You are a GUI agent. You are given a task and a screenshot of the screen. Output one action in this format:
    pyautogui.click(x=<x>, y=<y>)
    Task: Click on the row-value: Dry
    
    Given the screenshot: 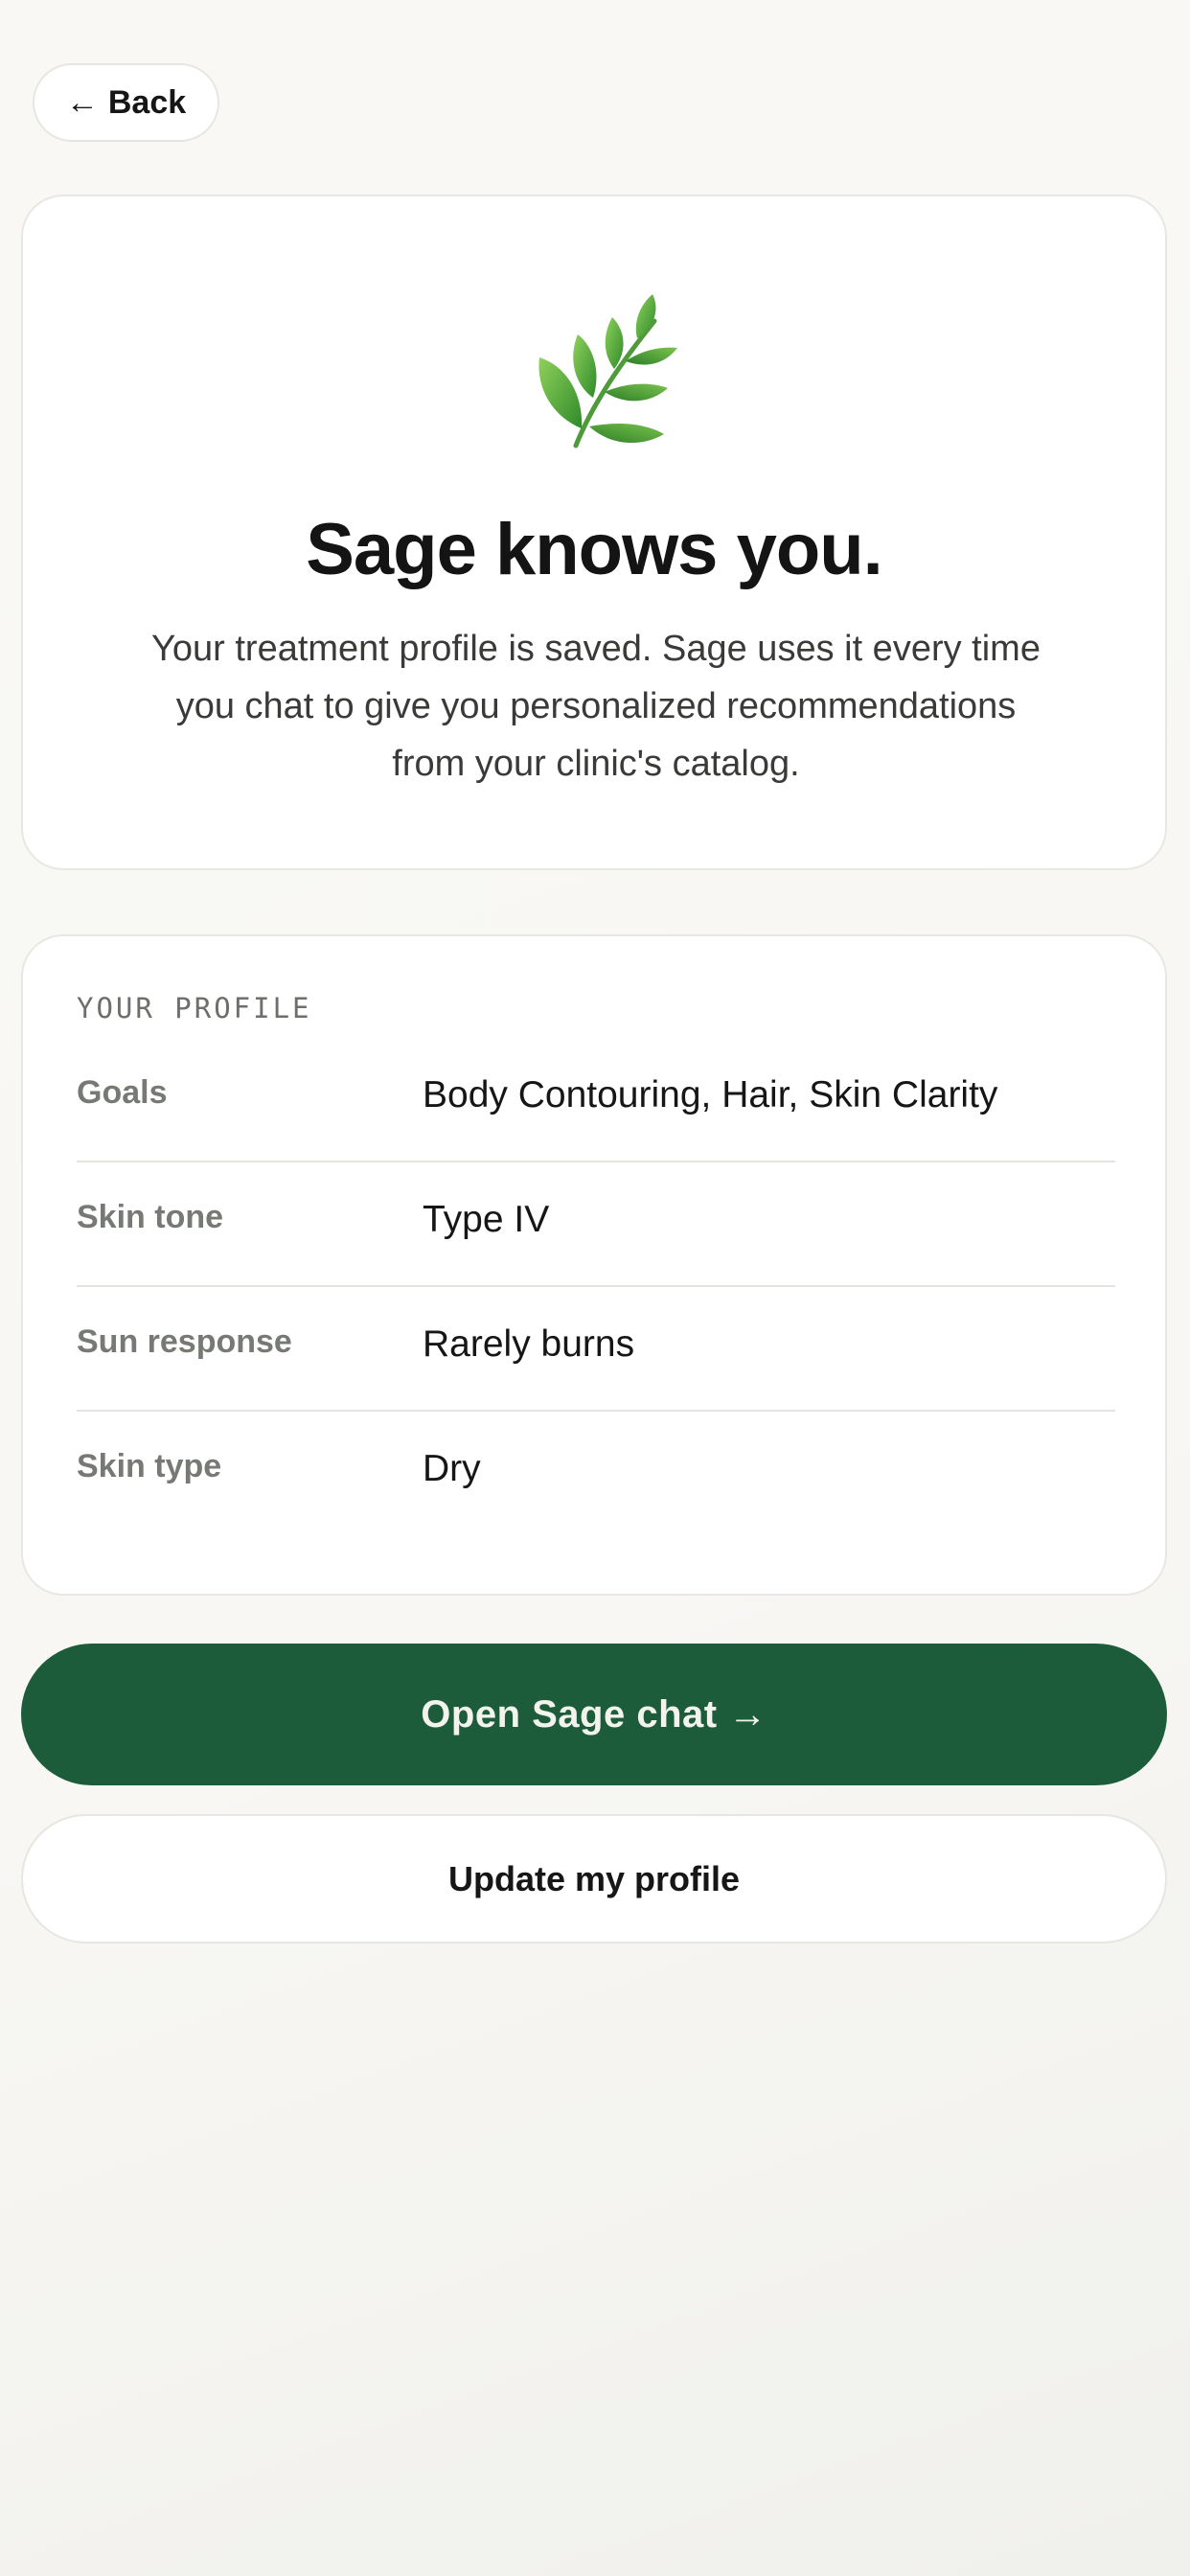 What is the action you would take?
    pyautogui.click(x=452, y=1468)
    